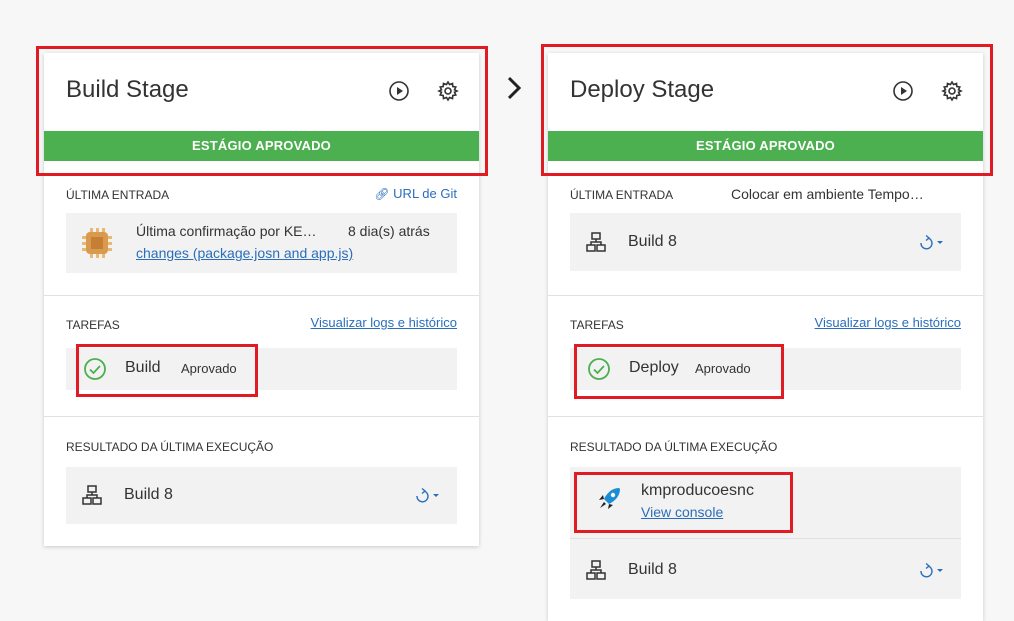 The image size is (1014, 621). What do you see at coordinates (682, 512) in the screenshot?
I see `view-console-link: View console` at bounding box center [682, 512].